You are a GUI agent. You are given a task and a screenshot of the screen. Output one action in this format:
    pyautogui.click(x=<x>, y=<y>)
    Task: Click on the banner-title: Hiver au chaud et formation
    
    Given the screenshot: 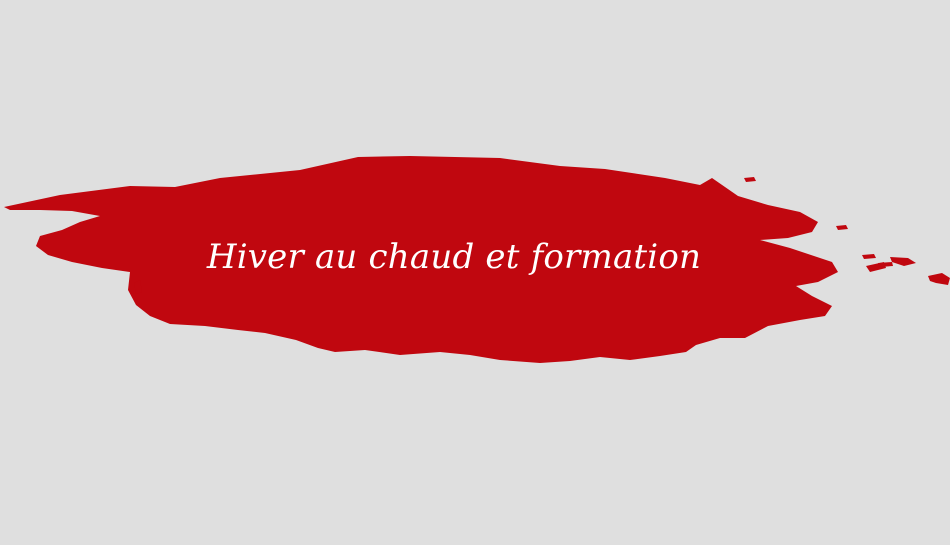 What is the action you would take?
    pyautogui.click(x=454, y=257)
    